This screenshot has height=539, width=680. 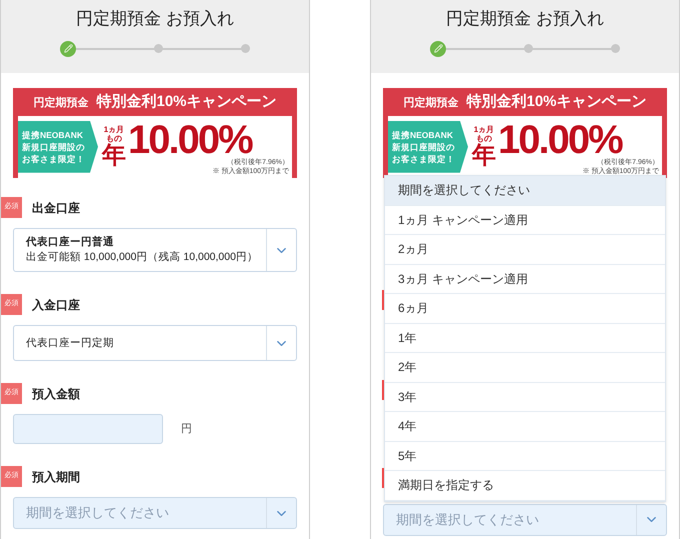 I want to click on dropdown-option: 5年, so click(x=525, y=456).